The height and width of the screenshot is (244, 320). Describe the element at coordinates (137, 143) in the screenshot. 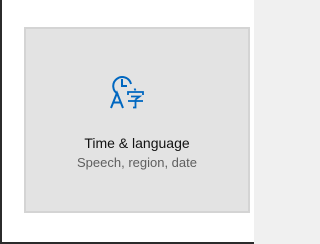

I see `tile-title: Time & language` at that location.